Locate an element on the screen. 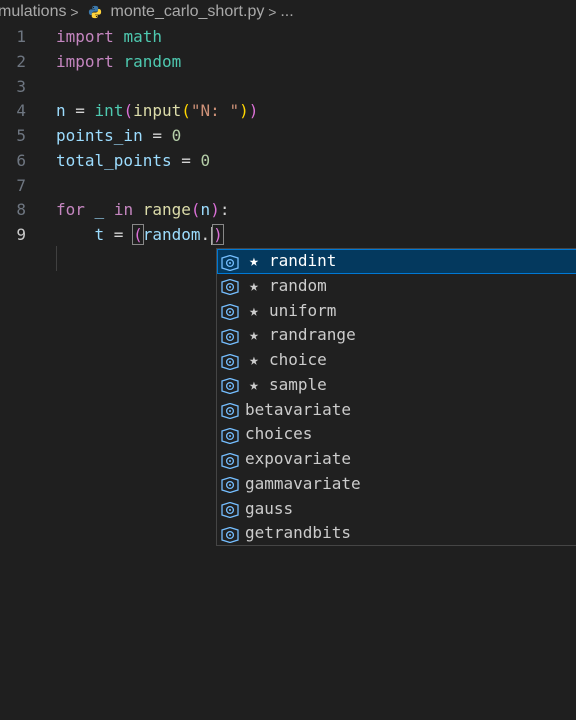 This screenshot has height=720, width=576. code-token: range is located at coordinates (166, 210).